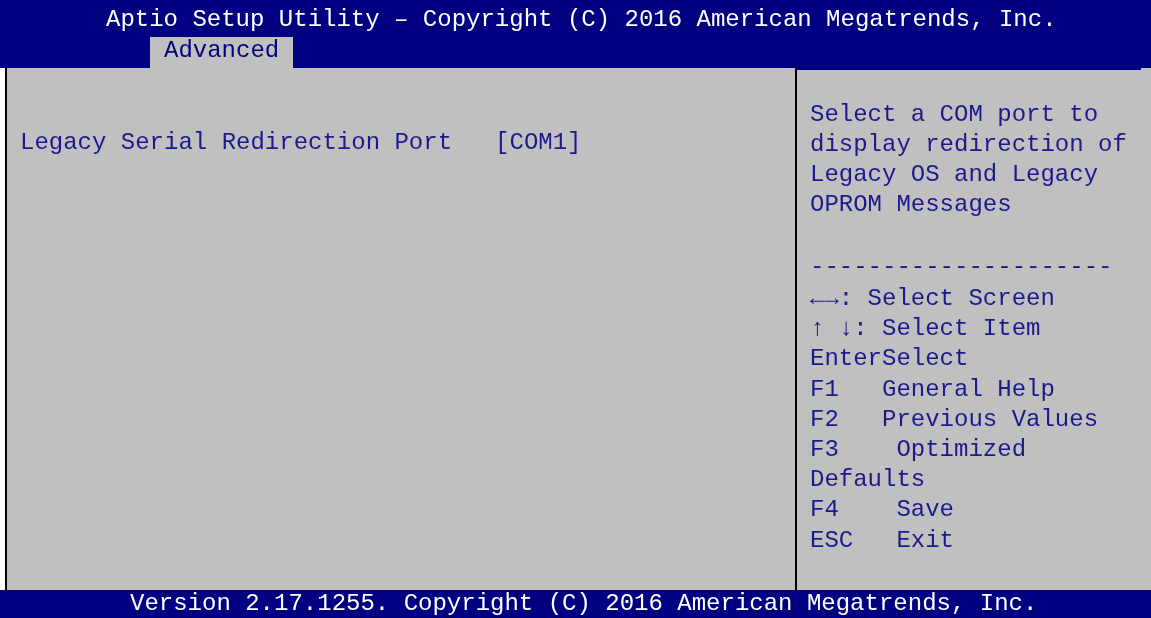 The height and width of the screenshot is (618, 1151). Describe the element at coordinates (933, 389) in the screenshot. I see `key-hint: F1 General Help` at that location.